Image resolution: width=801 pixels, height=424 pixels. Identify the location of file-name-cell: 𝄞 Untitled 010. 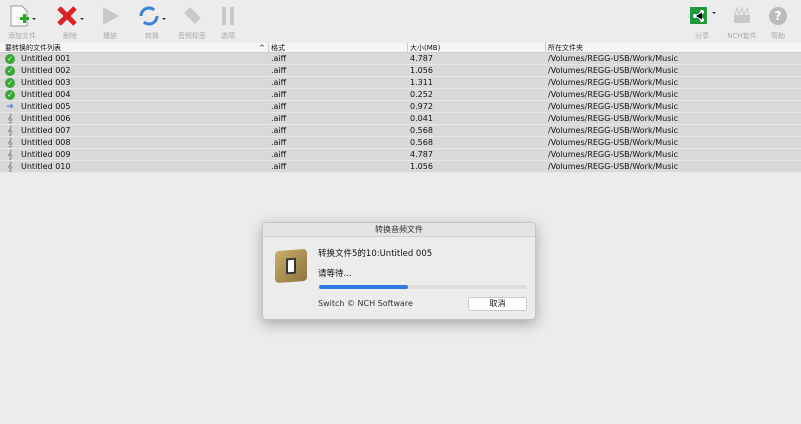
(37, 166).